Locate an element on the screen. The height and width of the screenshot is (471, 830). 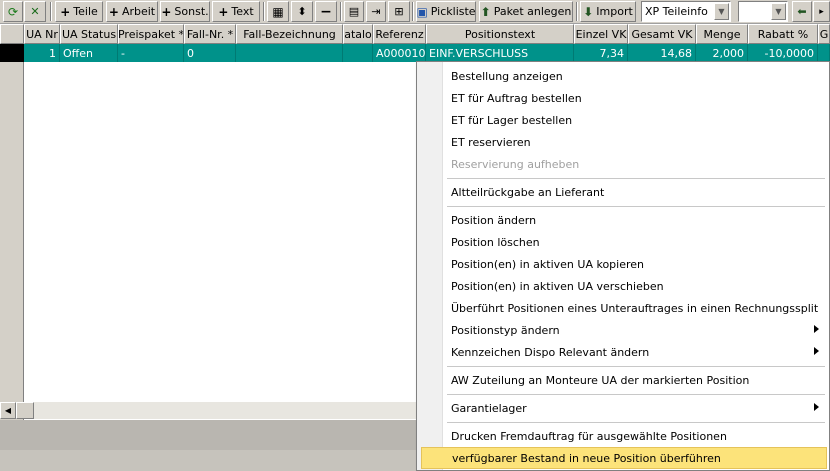
move-up-down-button: ⬍ is located at coordinates (302, 11).